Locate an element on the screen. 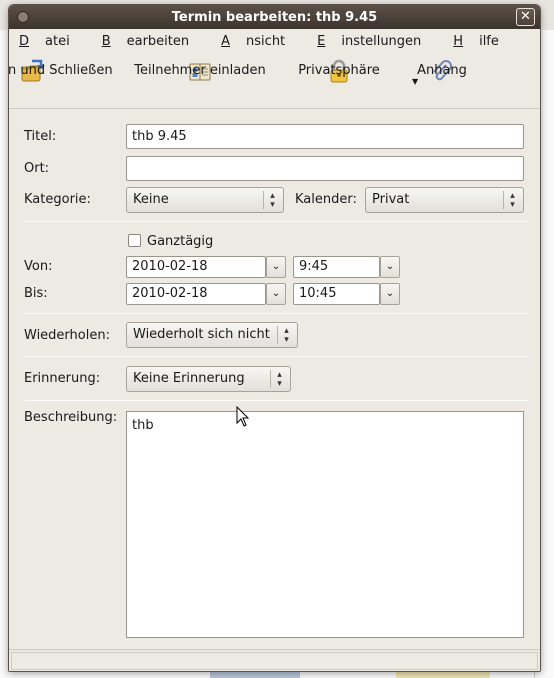  location-label: Ort: is located at coordinates (37, 168).